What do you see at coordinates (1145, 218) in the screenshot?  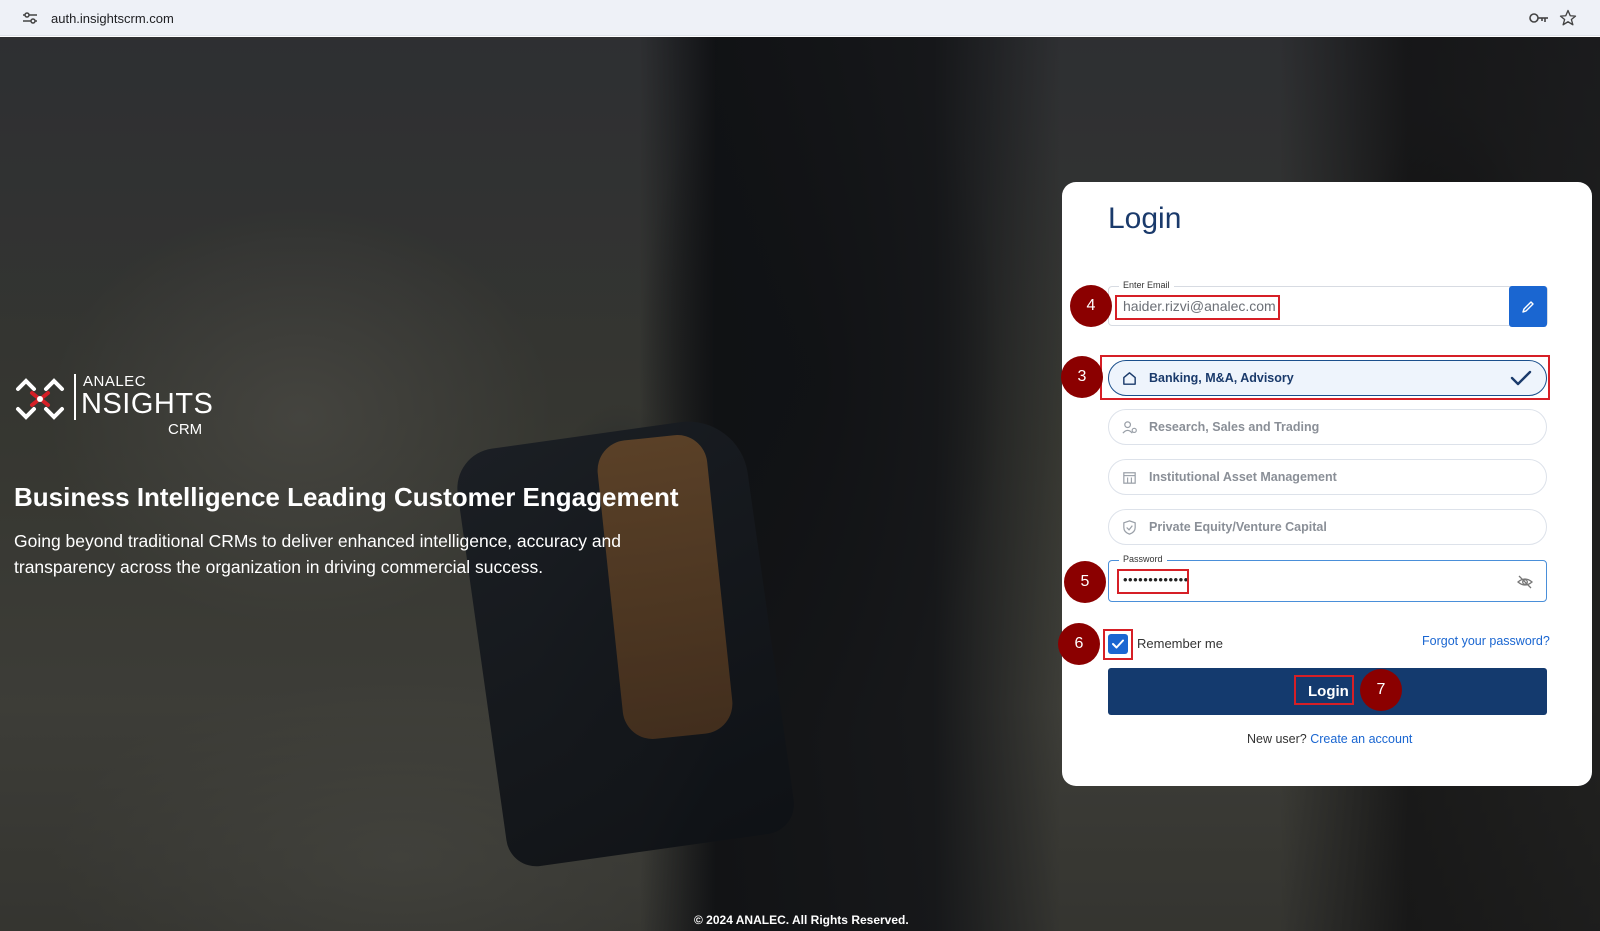 I see `login-title: Login` at bounding box center [1145, 218].